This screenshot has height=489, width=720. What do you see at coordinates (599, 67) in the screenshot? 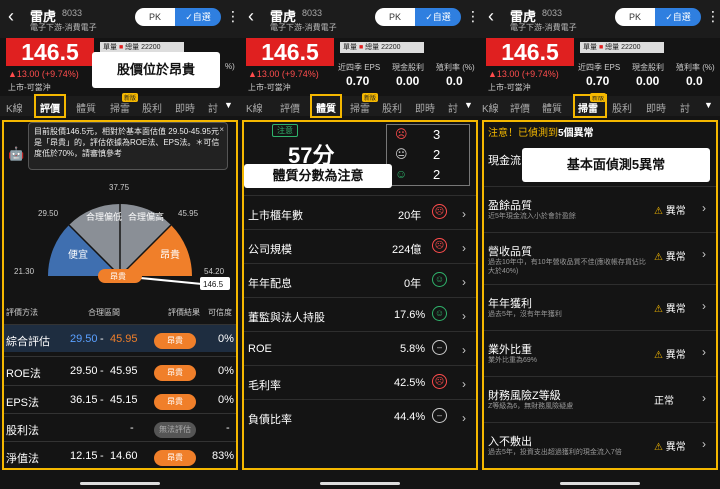
I see `eps-label: 近四季 EPS` at bounding box center [599, 67].